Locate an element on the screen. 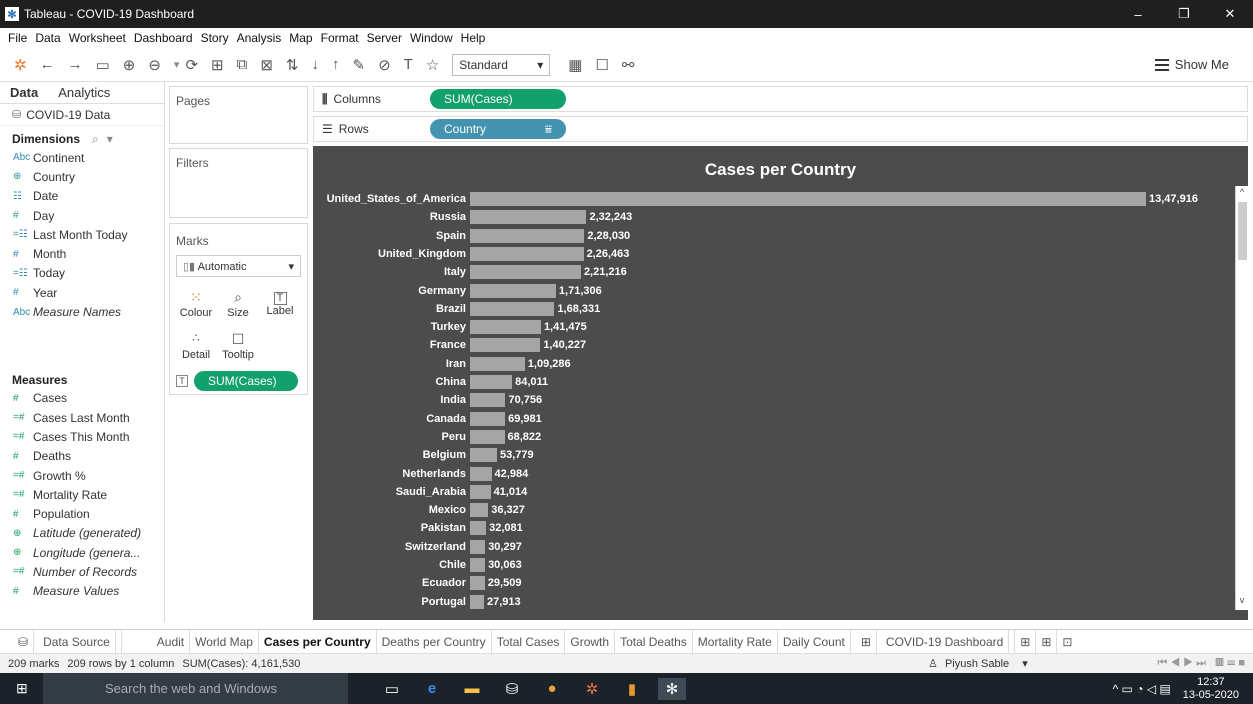 Image resolution: width=1253 pixels, height=704 pixels. country-label: Germany is located at coordinates (389, 291).